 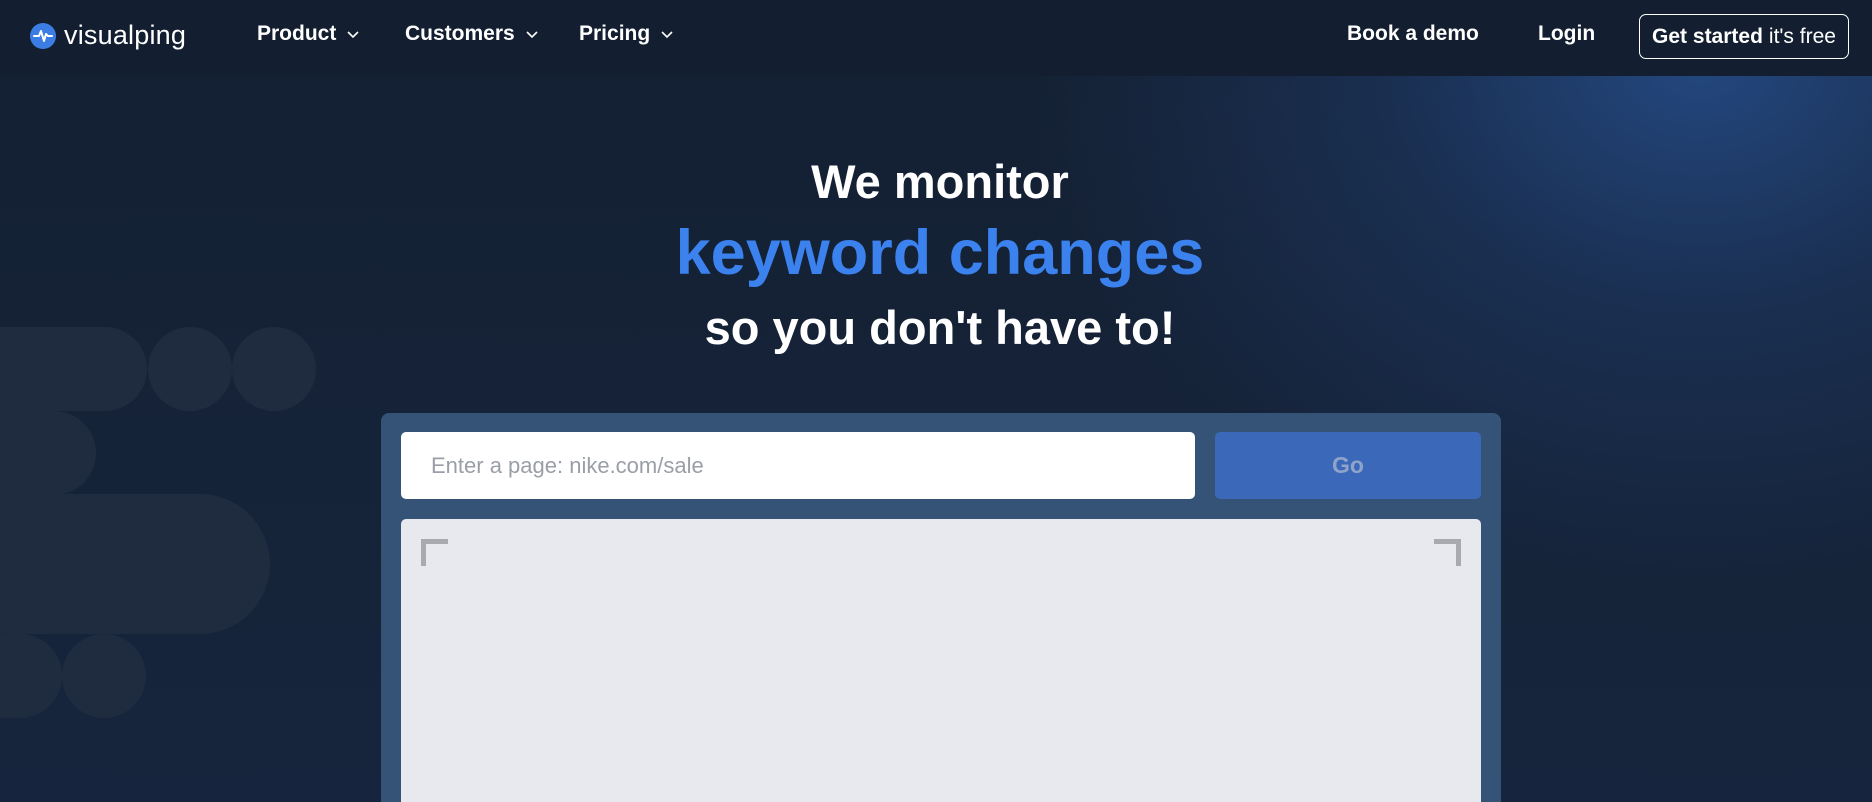 What do you see at coordinates (940, 327) in the screenshot?
I see `hero-heading-line-3: so you don't have to!` at bounding box center [940, 327].